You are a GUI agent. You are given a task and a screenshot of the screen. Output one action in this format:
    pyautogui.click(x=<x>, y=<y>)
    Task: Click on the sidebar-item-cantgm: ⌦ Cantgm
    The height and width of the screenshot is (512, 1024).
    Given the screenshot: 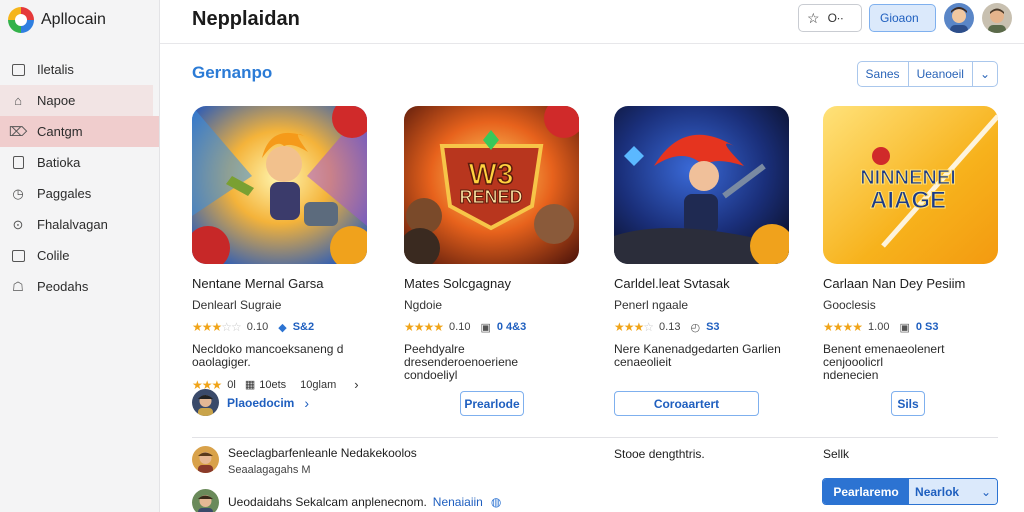 What is the action you would take?
    pyautogui.click(x=79, y=131)
    